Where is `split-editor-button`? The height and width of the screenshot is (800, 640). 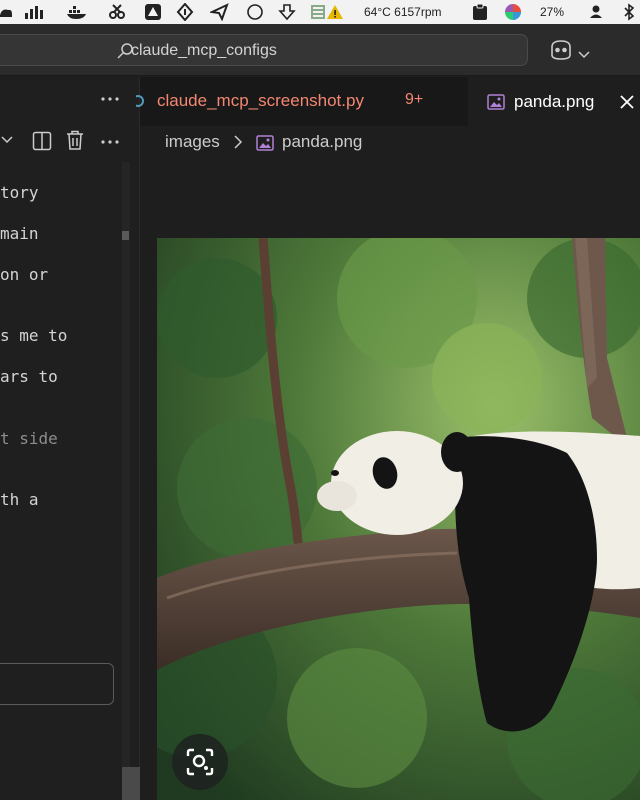
split-editor-button is located at coordinates (42, 141).